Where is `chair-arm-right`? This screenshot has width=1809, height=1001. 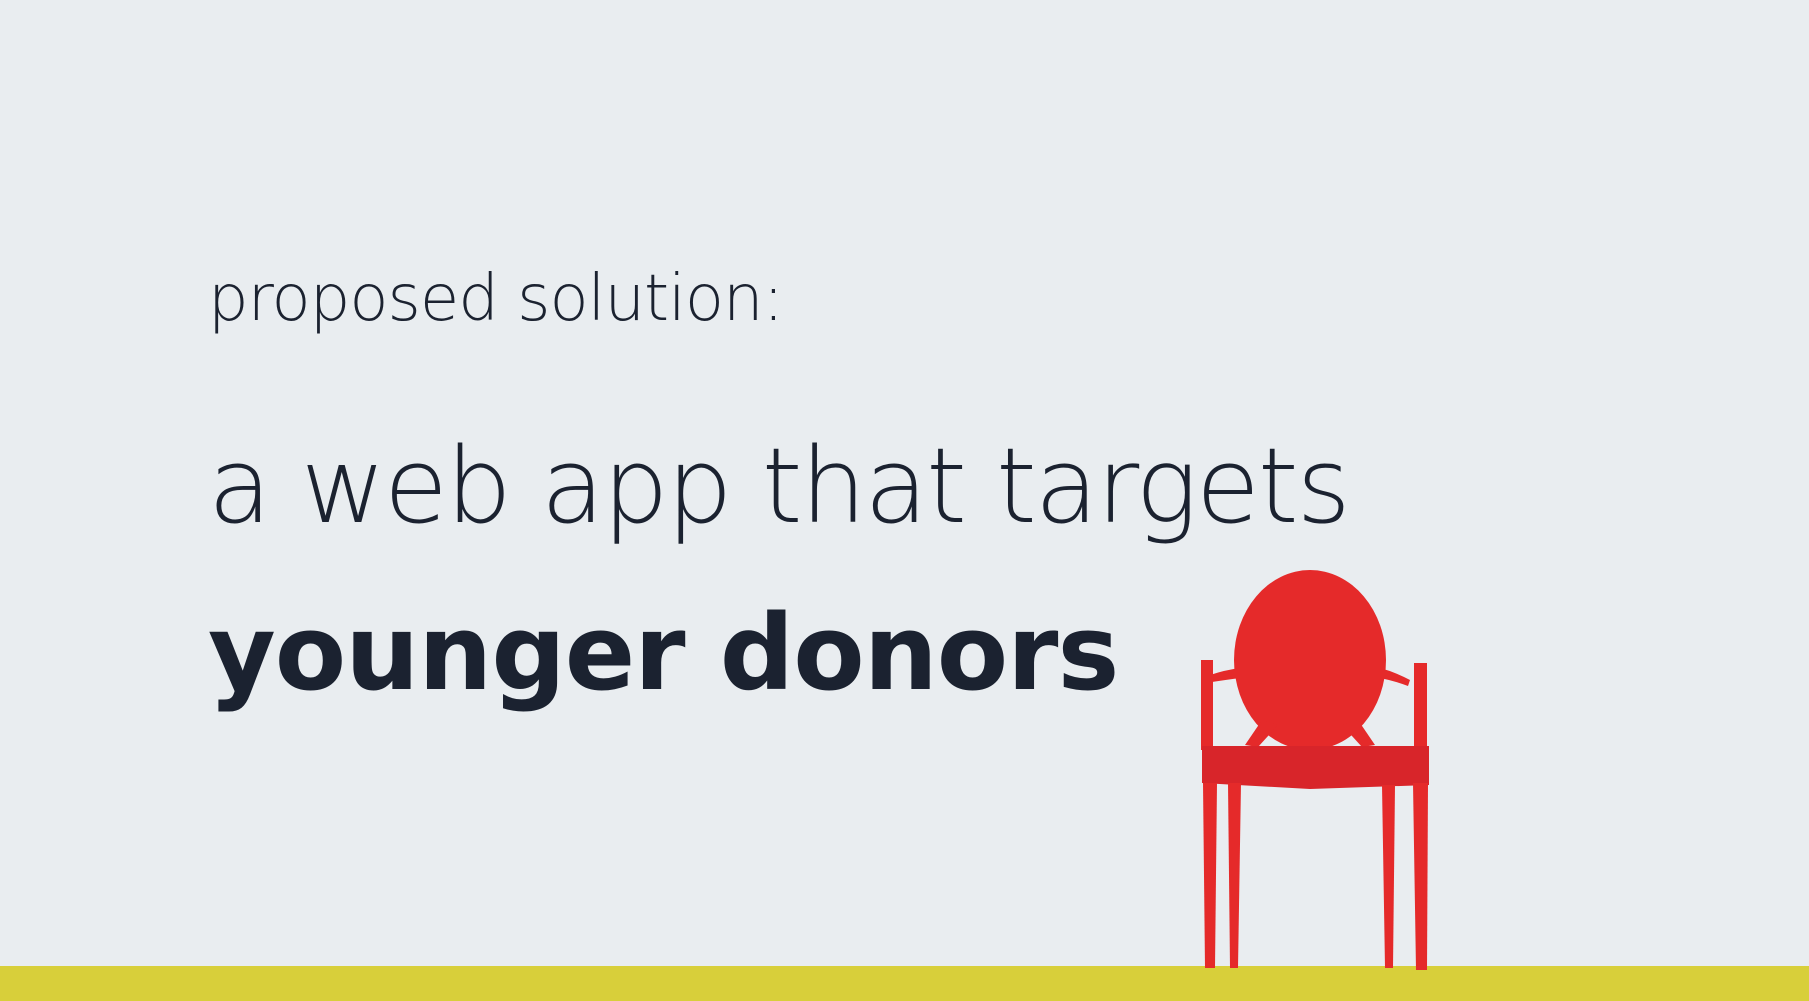
chair-arm-right is located at coordinates (1395, 677).